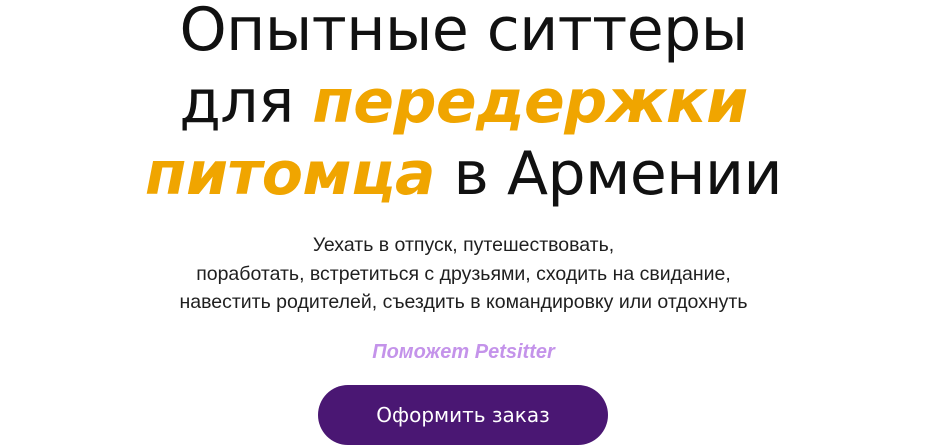 Image resolution: width=927 pixels, height=445 pixels. What do you see at coordinates (463, 352) in the screenshot?
I see `hero-tagline: Поможет Petsitter` at bounding box center [463, 352].